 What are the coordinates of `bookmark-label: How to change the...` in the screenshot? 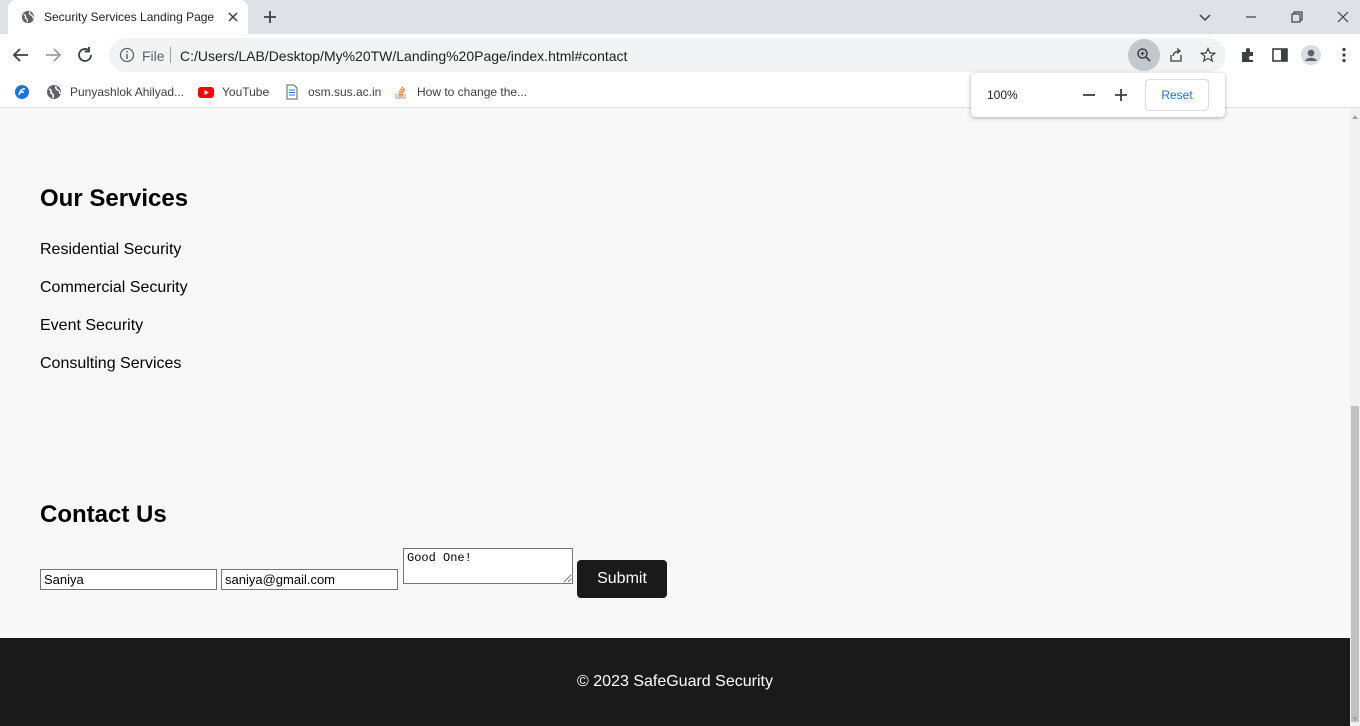 It's located at (472, 92).